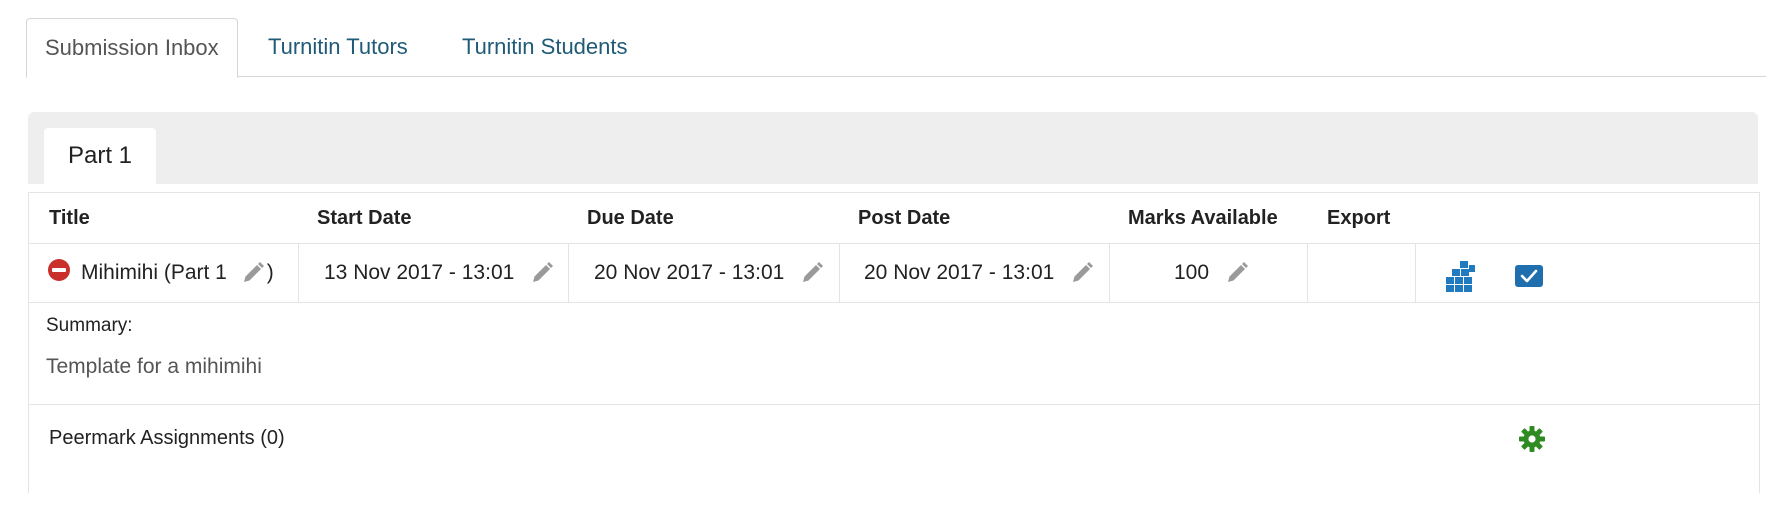 Image resolution: width=1766 pixels, height=530 pixels. What do you see at coordinates (1359, 218) in the screenshot?
I see `header-export: Export` at bounding box center [1359, 218].